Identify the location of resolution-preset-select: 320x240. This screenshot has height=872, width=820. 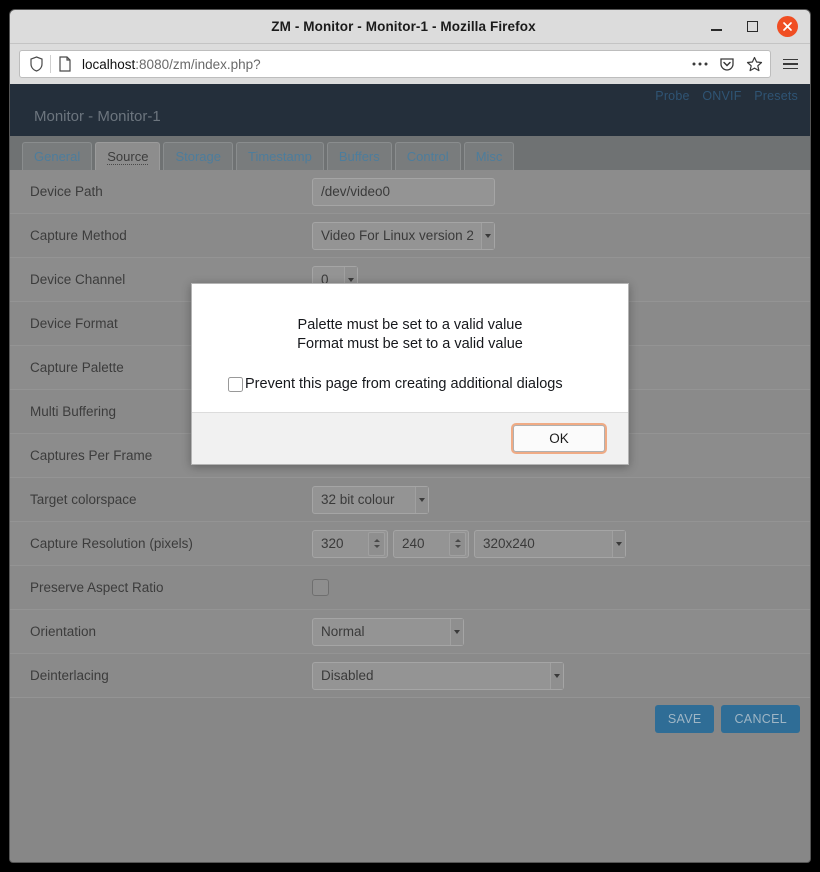
(550, 543).